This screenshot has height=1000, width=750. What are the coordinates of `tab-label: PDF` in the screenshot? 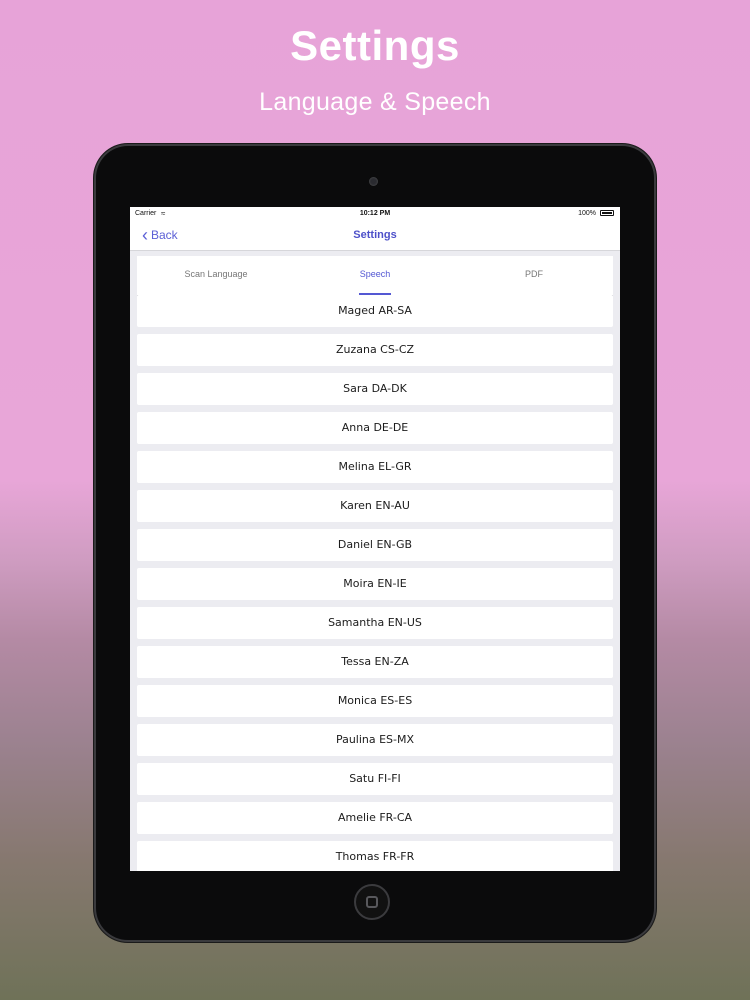 It's located at (534, 274).